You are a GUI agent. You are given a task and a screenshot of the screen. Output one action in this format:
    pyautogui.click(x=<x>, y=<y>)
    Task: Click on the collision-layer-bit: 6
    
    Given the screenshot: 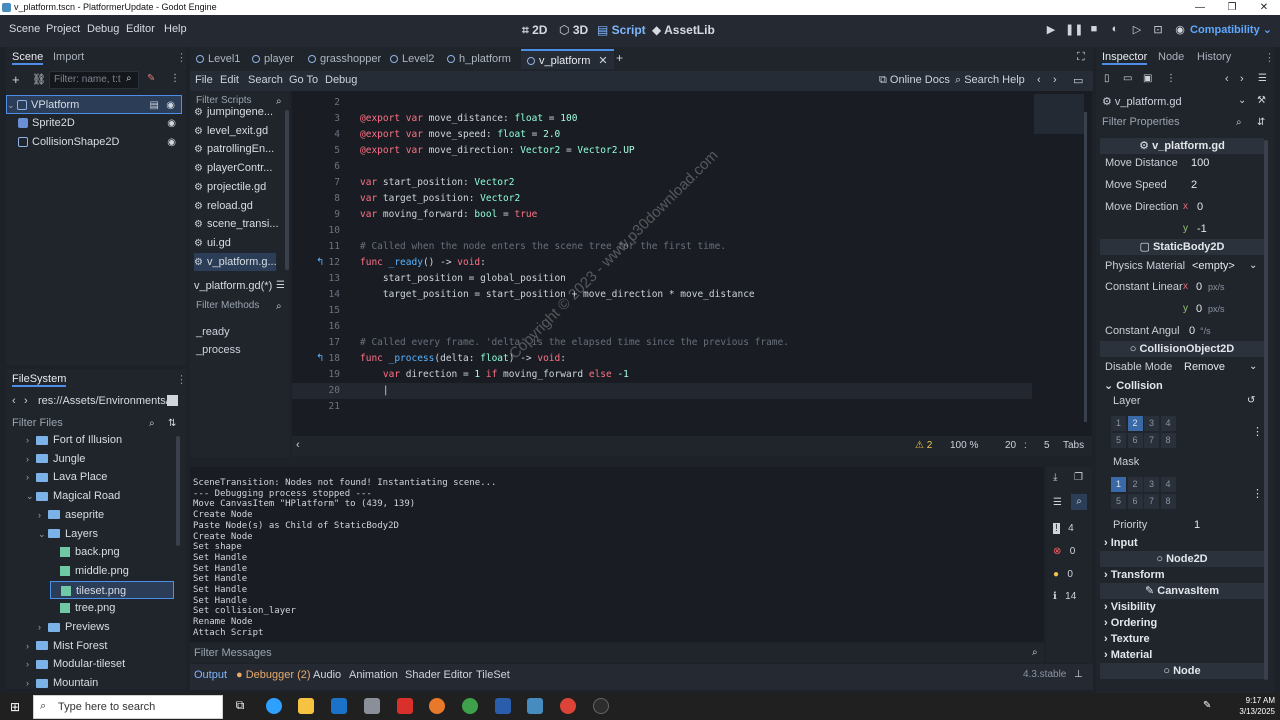 What is the action you would take?
    pyautogui.click(x=1135, y=440)
    